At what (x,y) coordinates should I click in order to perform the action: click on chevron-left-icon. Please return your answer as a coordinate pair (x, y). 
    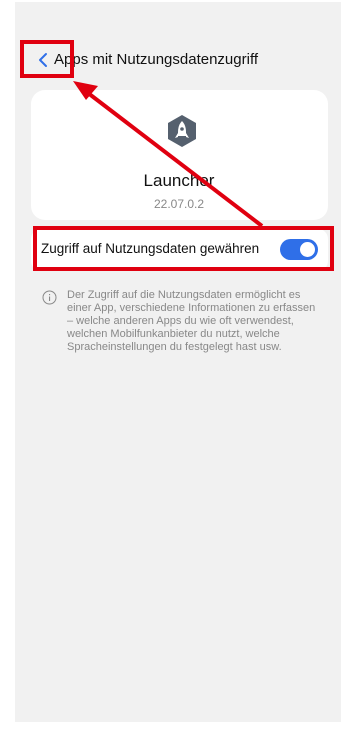
    Looking at the image, I should click on (43, 60).